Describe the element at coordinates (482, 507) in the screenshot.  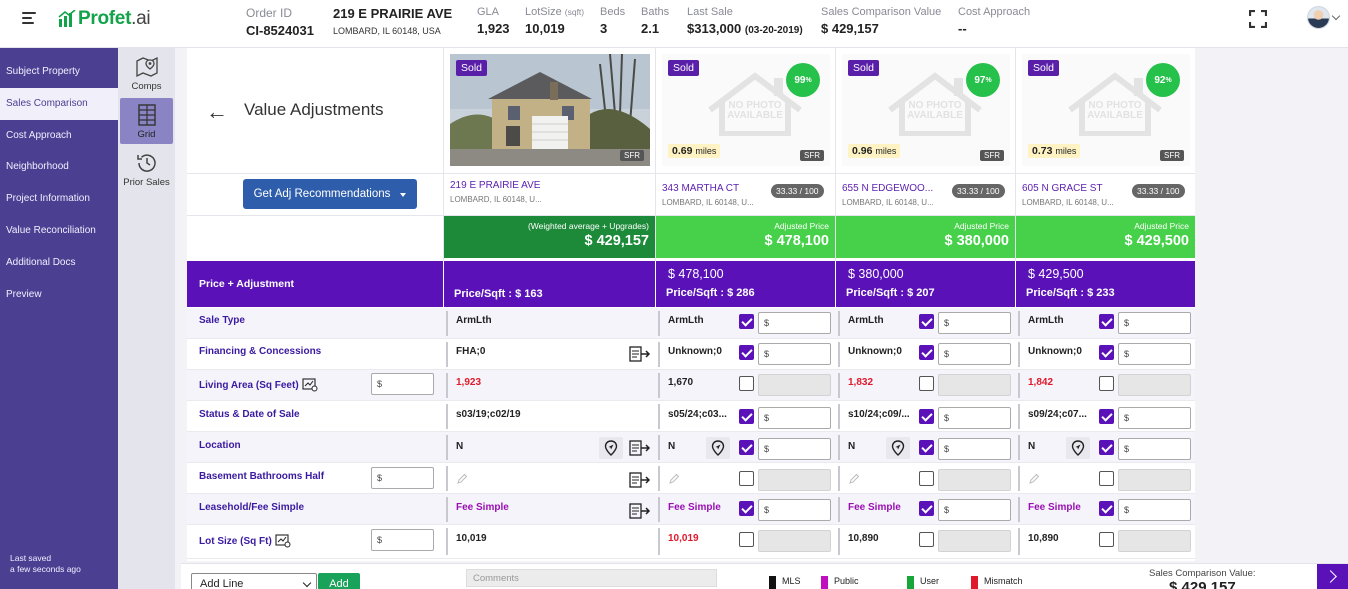
I see `subject-leasehold: Fee Simple` at that location.